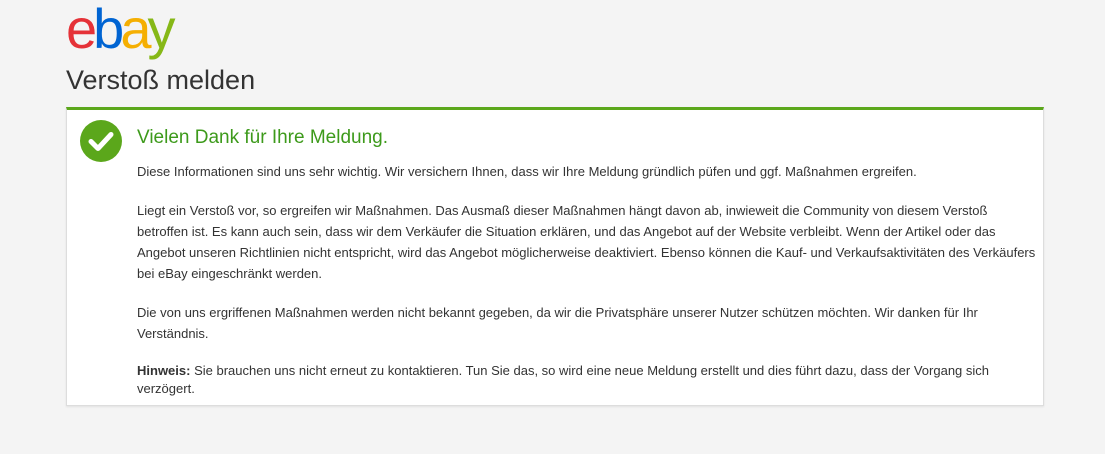 This screenshot has width=1105, height=454. I want to click on logo-letter-y: y, so click(161, 30).